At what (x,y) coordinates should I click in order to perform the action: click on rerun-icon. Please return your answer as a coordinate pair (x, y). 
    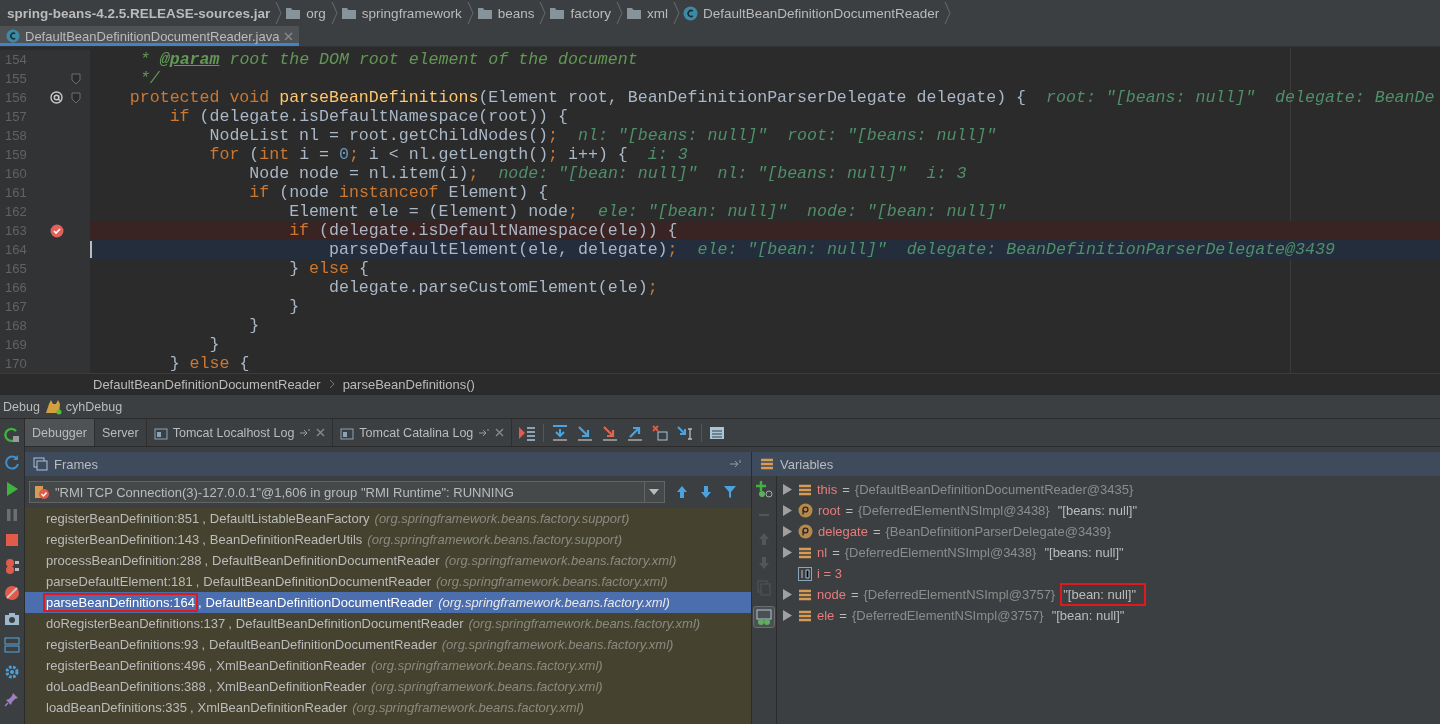
    Looking at the image, I should click on (12, 435).